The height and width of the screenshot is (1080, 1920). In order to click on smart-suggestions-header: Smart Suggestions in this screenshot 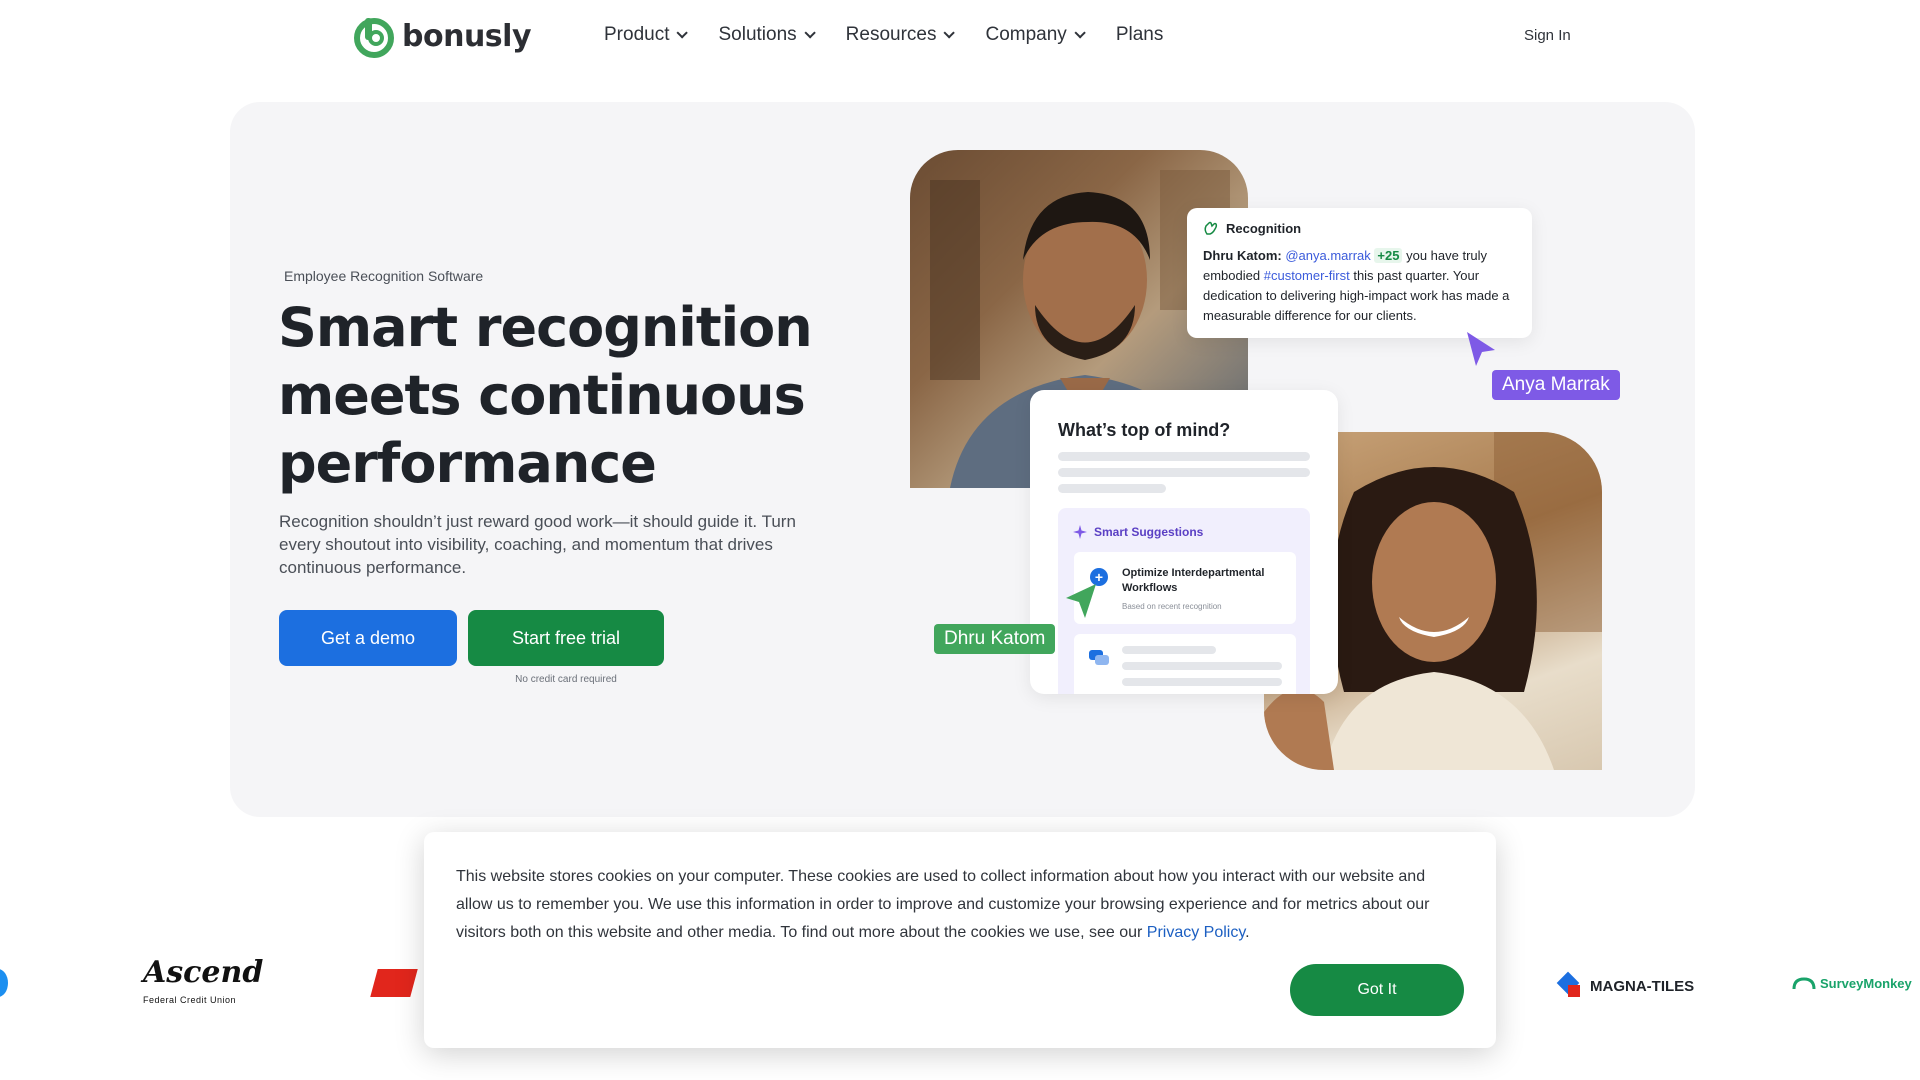, I will do `click(1137, 532)`.